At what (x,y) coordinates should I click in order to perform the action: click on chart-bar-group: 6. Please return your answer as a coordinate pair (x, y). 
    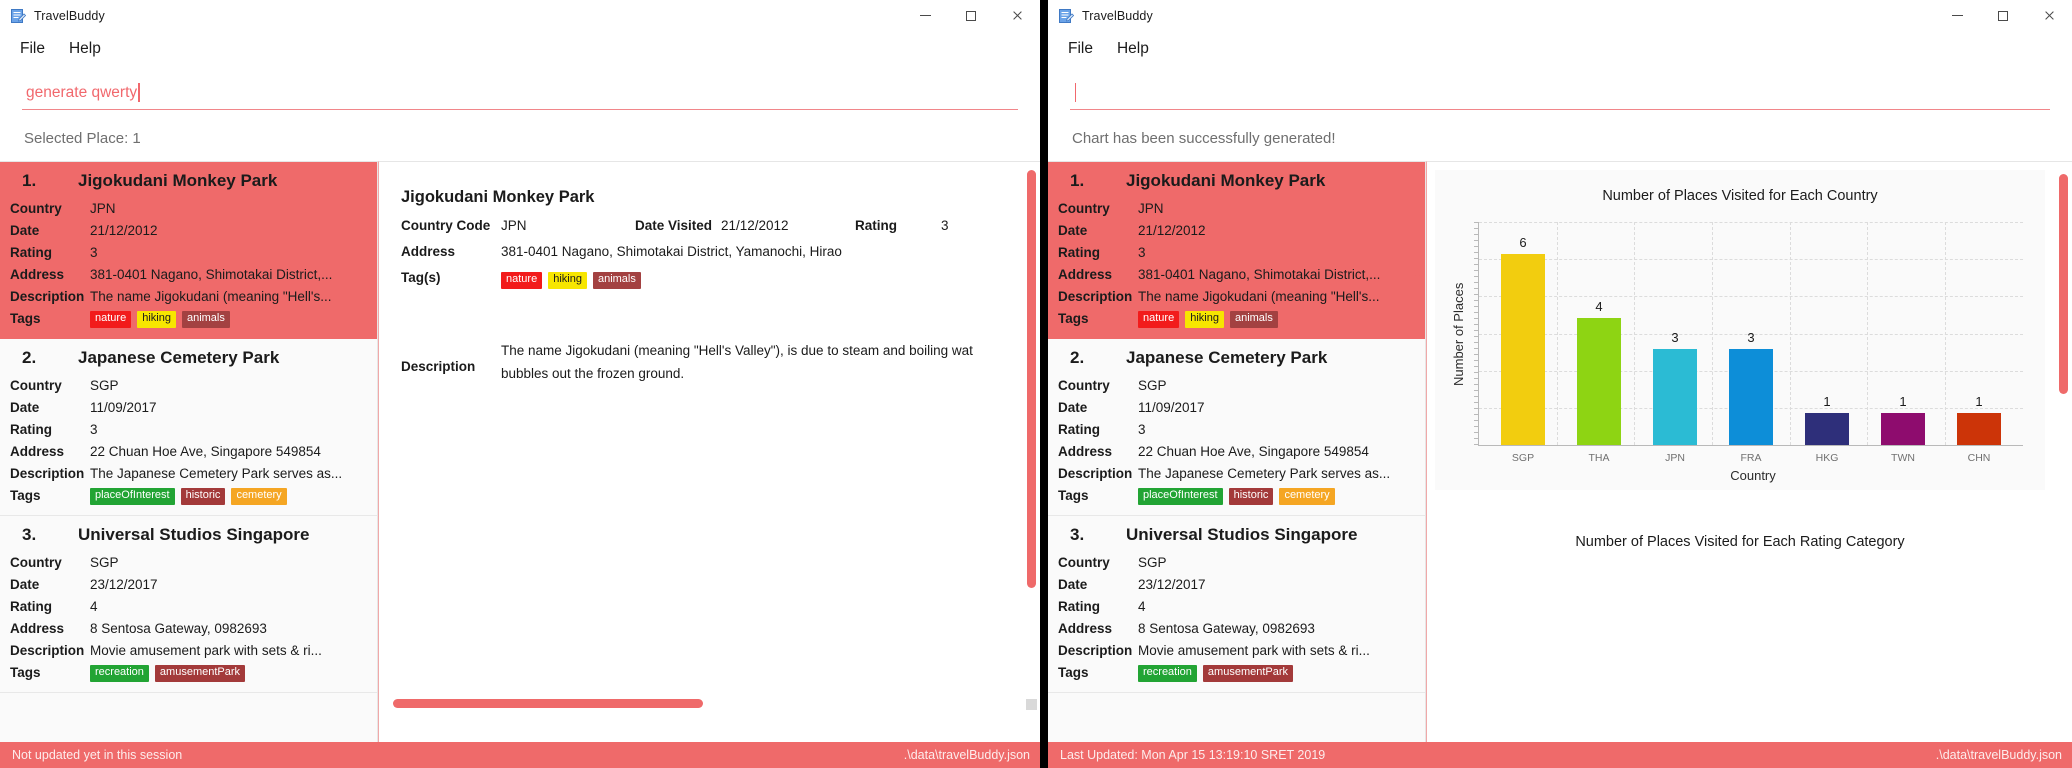
    Looking at the image, I should click on (1523, 333).